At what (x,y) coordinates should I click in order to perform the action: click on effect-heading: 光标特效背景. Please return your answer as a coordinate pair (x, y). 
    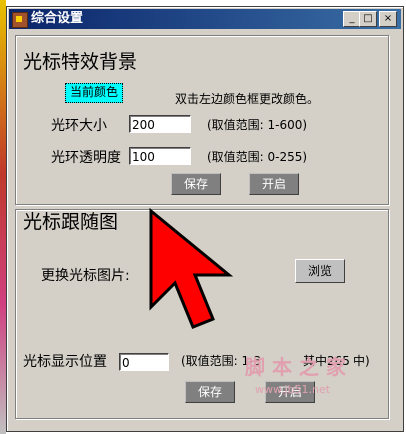
    Looking at the image, I should click on (80, 62).